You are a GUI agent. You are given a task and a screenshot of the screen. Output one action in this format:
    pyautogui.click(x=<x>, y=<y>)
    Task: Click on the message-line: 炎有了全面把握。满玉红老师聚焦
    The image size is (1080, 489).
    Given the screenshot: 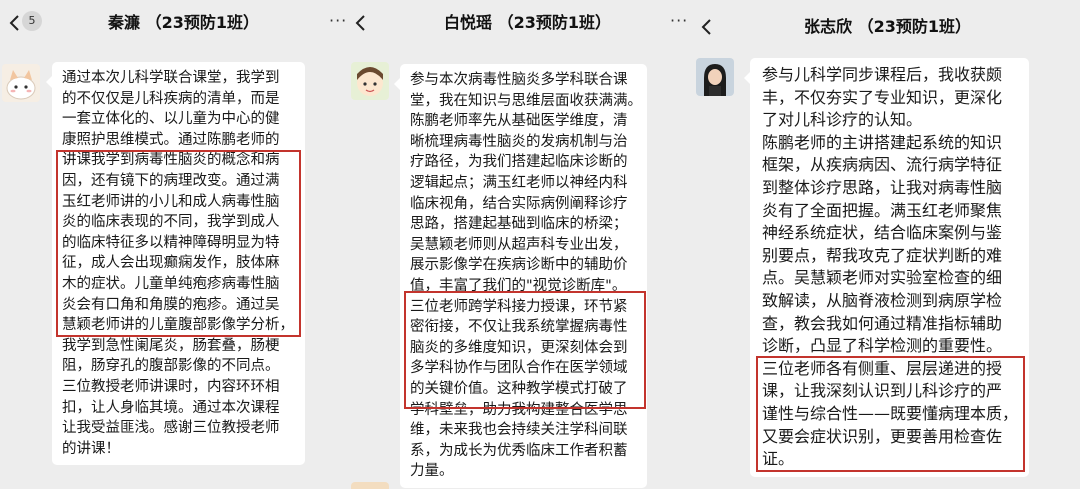 What is the action you would take?
    pyautogui.click(x=882, y=210)
    